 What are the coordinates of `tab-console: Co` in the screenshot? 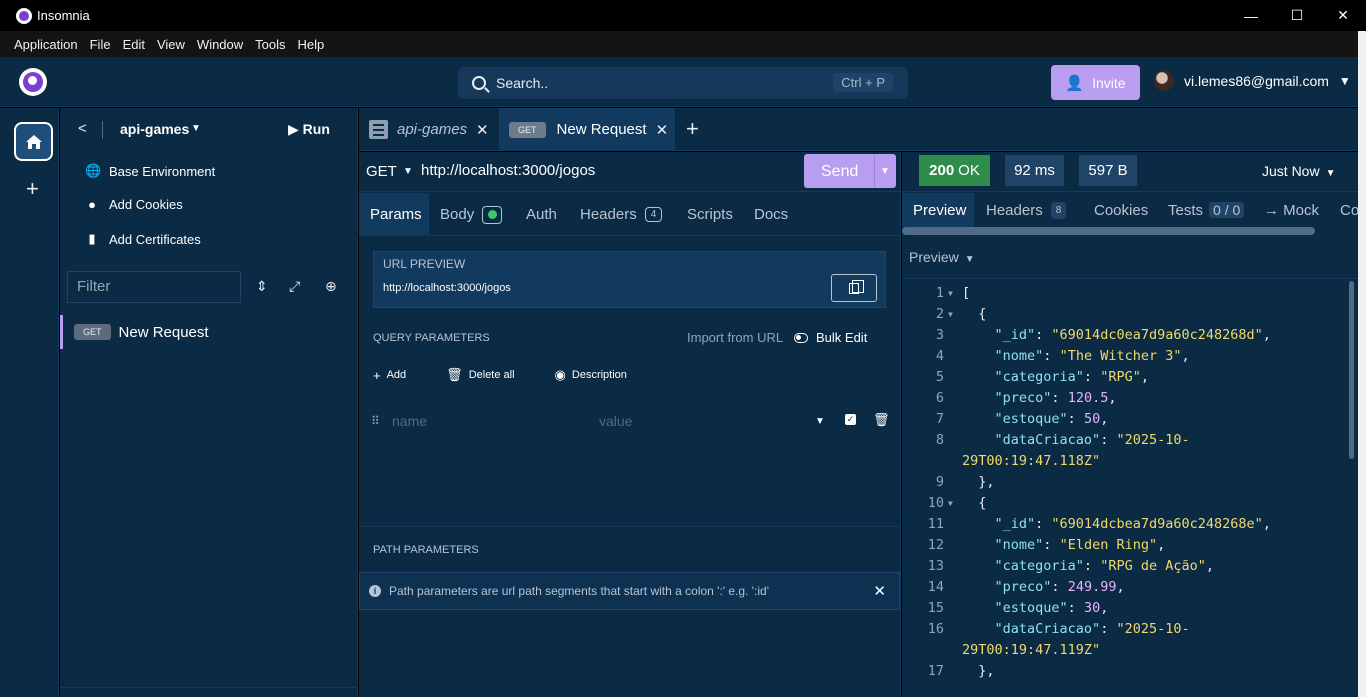 It's located at (1349, 210).